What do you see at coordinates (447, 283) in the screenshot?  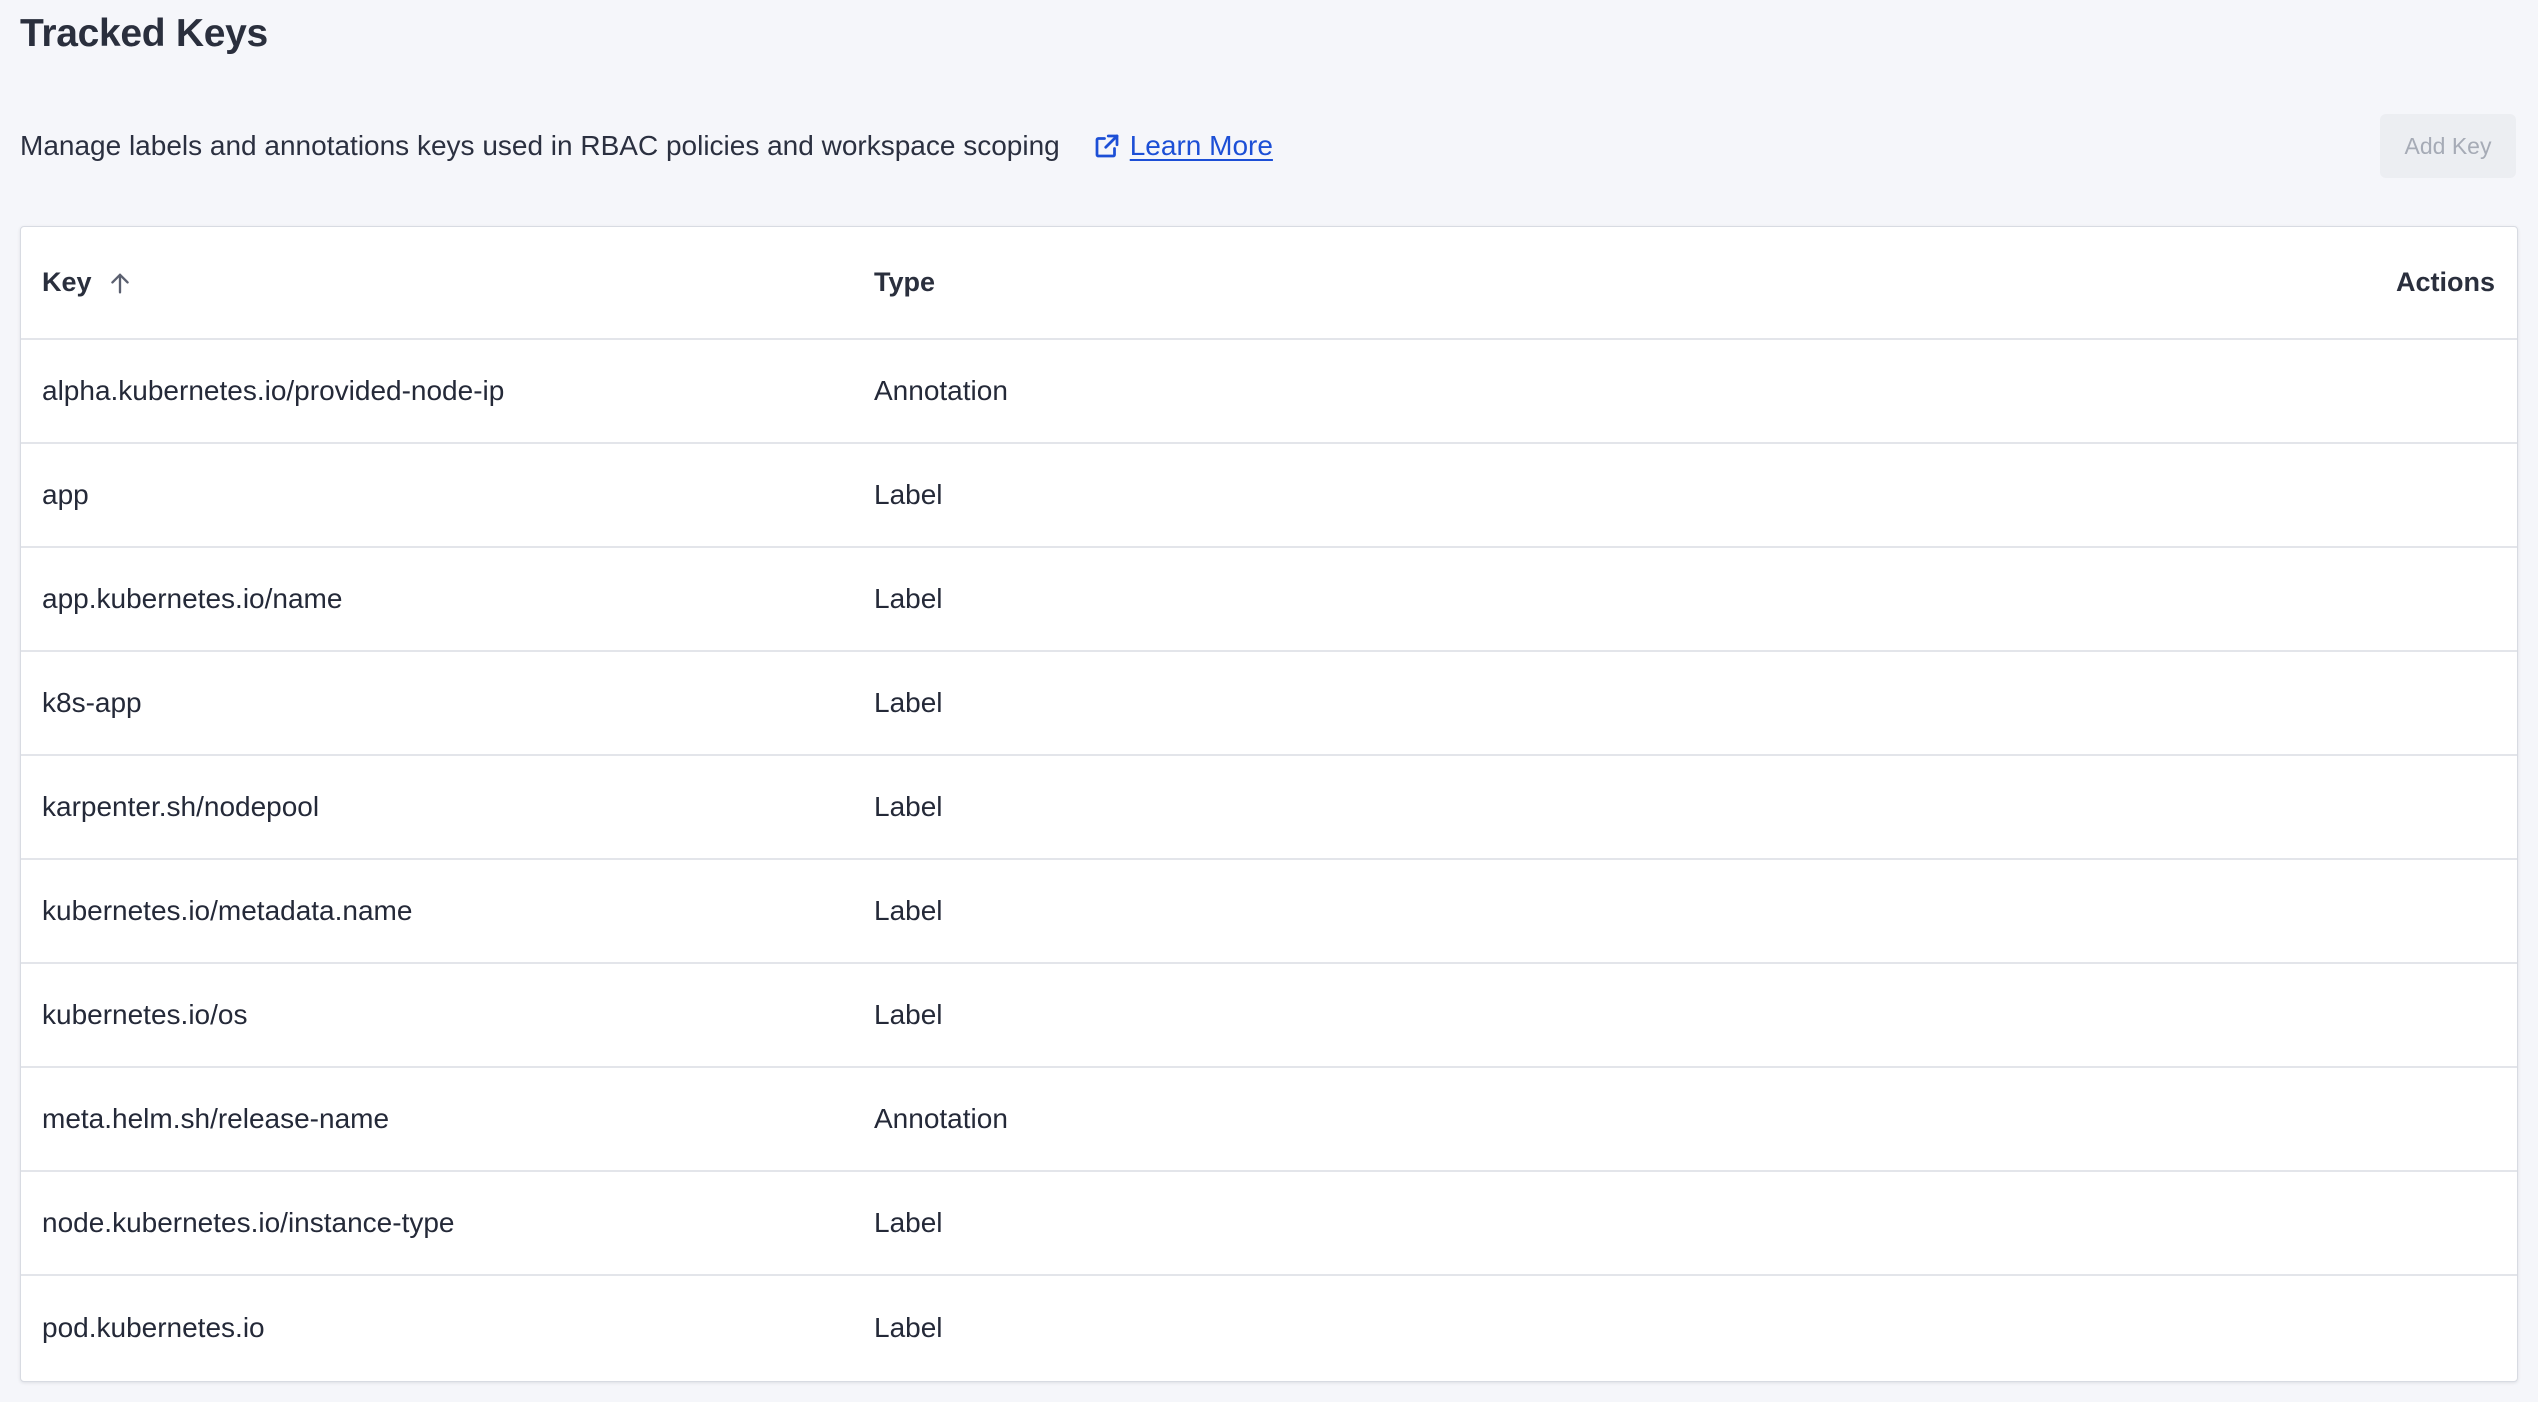 I see `column-header-key: Key` at bounding box center [447, 283].